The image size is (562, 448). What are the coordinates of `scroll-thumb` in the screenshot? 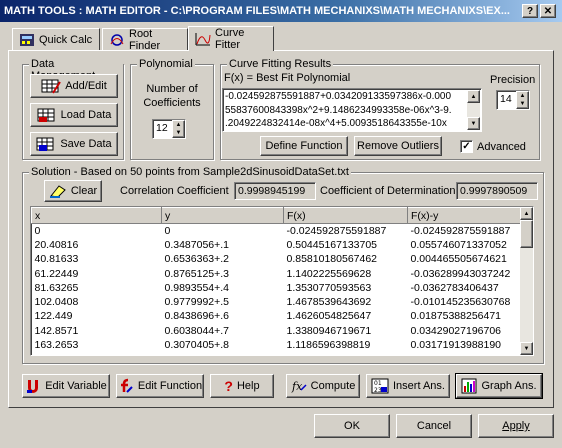 It's located at (526, 234).